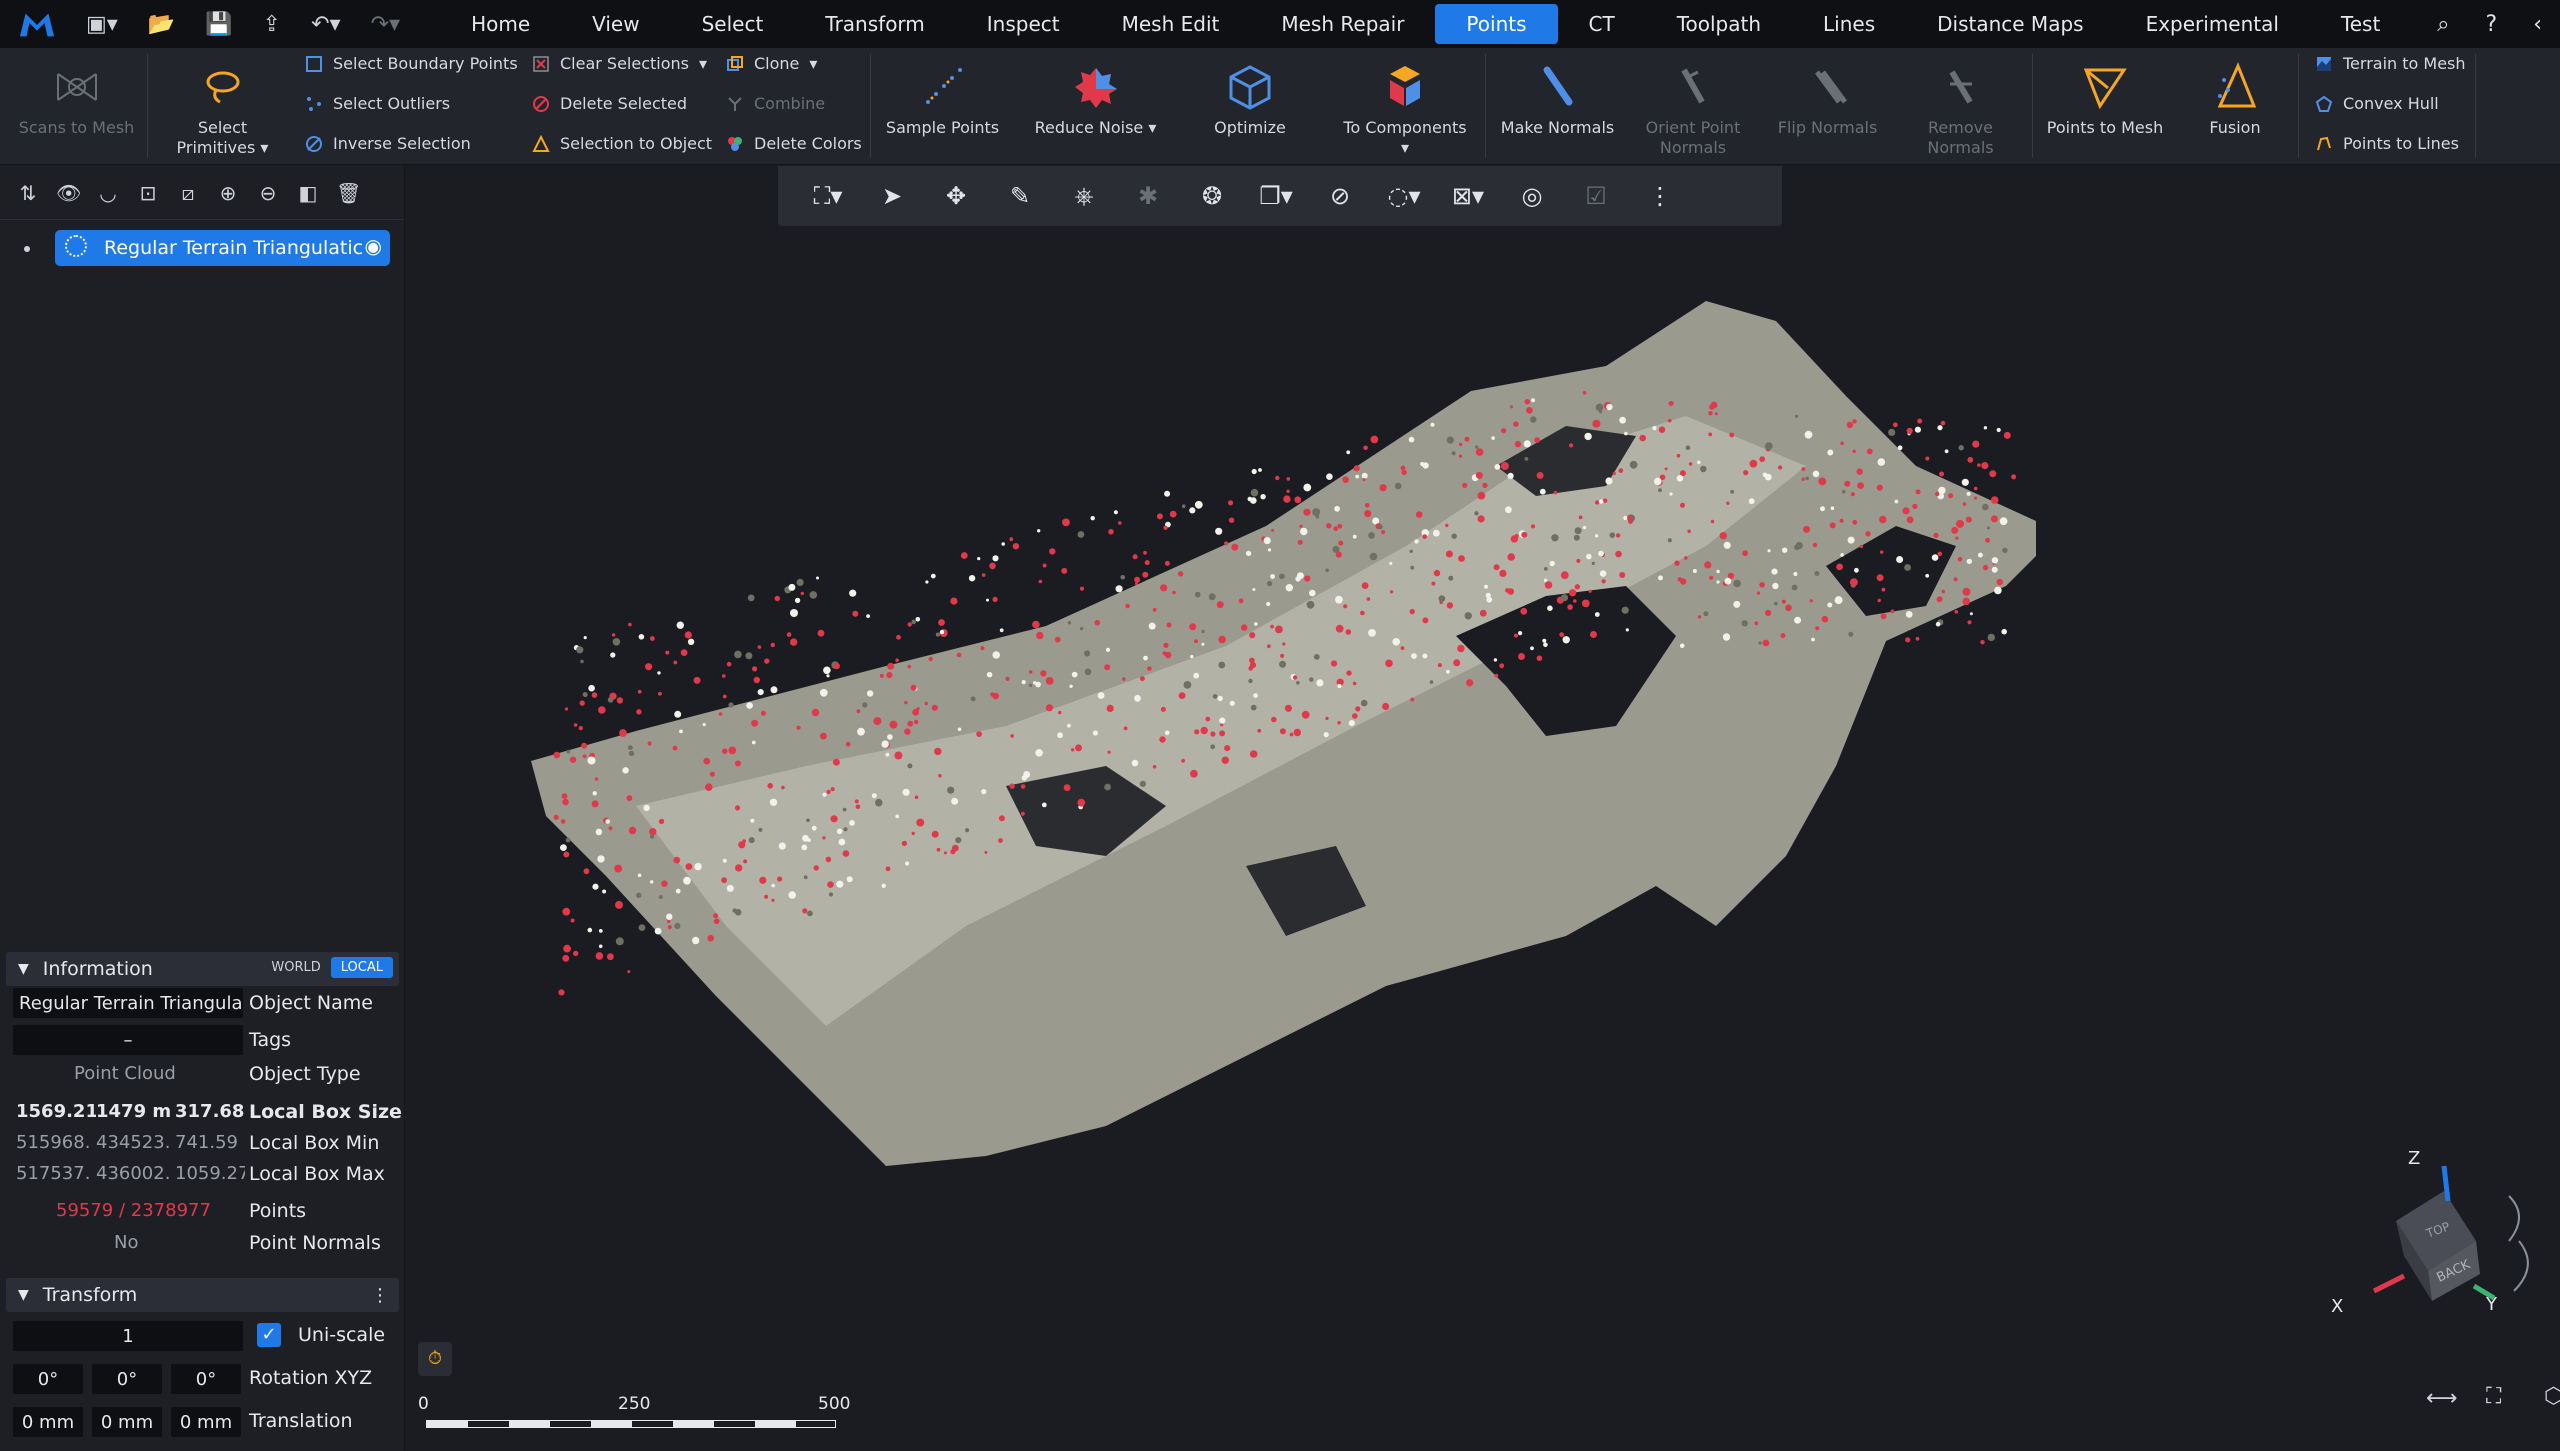  Describe the element at coordinates (775, 103) in the screenshot. I see `combine-button: Combine` at that location.